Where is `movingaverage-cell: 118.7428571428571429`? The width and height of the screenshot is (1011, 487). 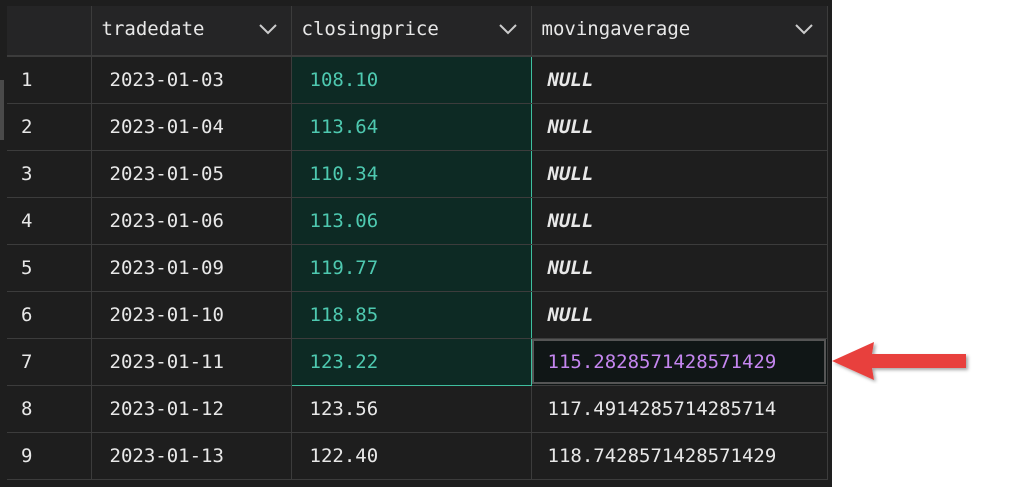 movingaverage-cell: 118.7428571428571429 is located at coordinates (679, 456).